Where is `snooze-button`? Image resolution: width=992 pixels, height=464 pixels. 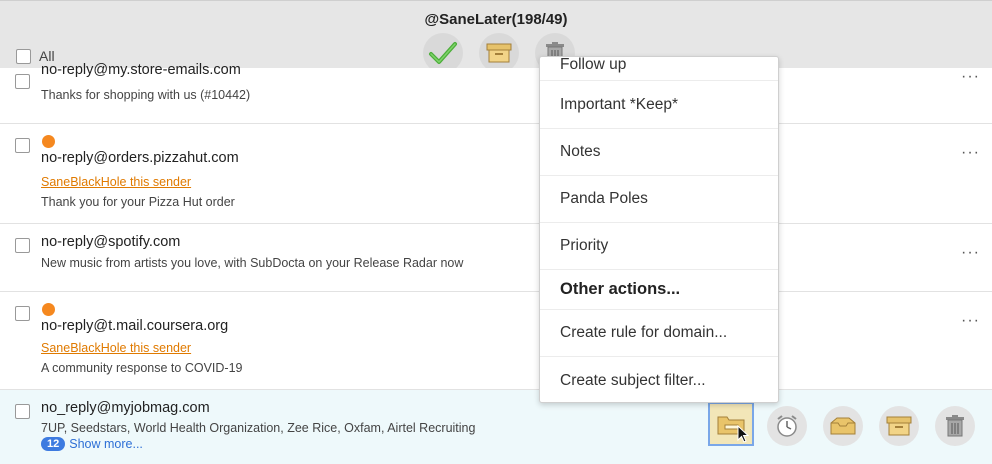 snooze-button is located at coordinates (787, 426).